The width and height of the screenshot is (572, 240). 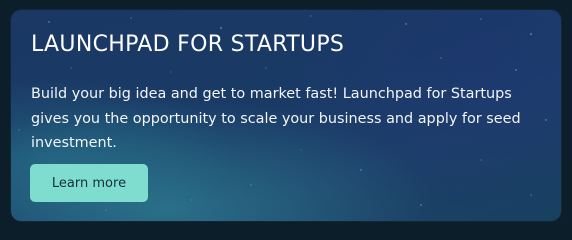 I want to click on card-title: LAUNCHPAD FOR STARTUPS, so click(x=188, y=44).